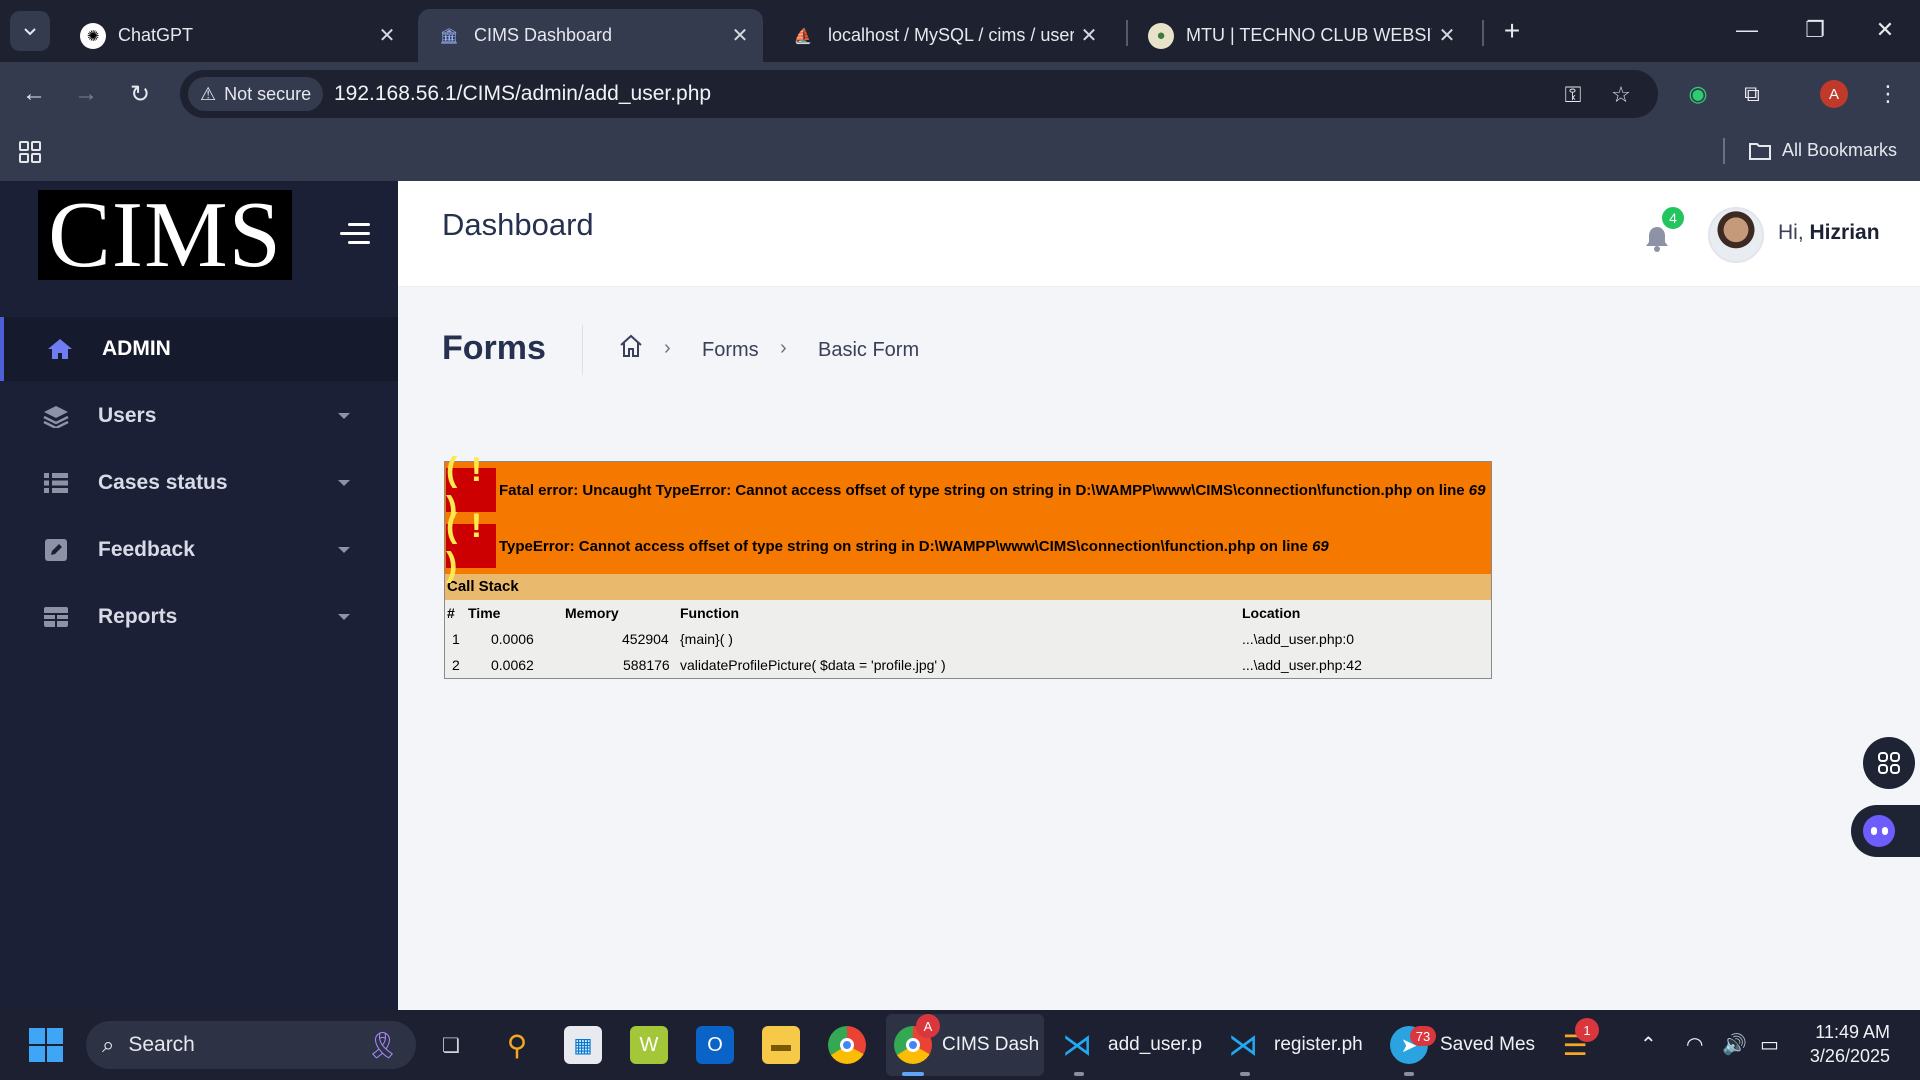 This screenshot has width=1920, height=1080. I want to click on key-icon: ⚿, so click(1573, 95).